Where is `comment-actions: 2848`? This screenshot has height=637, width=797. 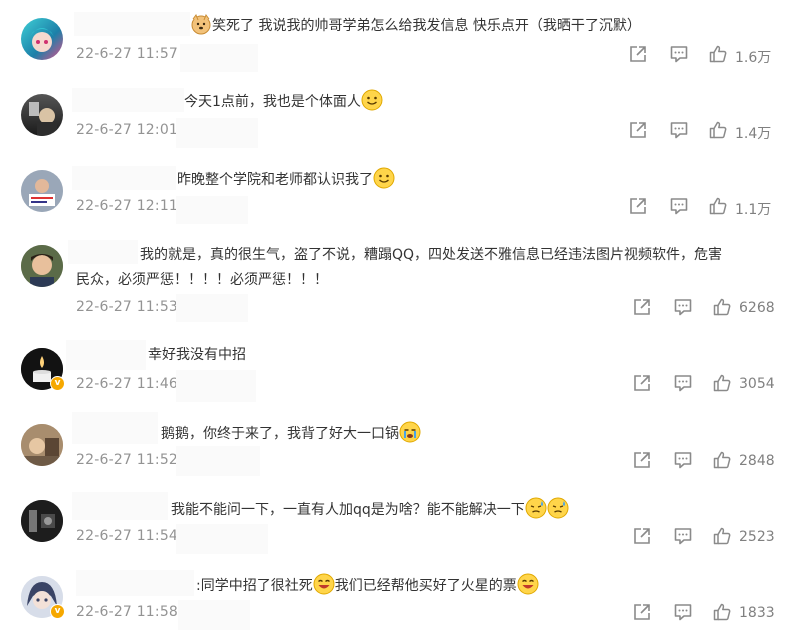 comment-actions: 2848 is located at coordinates (712, 460).